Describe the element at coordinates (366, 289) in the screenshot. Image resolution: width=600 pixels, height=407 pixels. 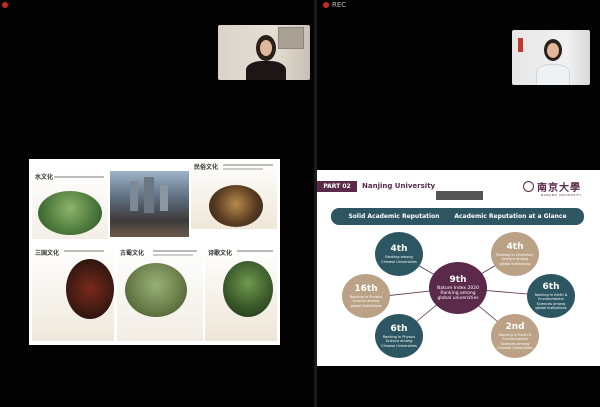
I see `stat-rank: 16th` at that location.